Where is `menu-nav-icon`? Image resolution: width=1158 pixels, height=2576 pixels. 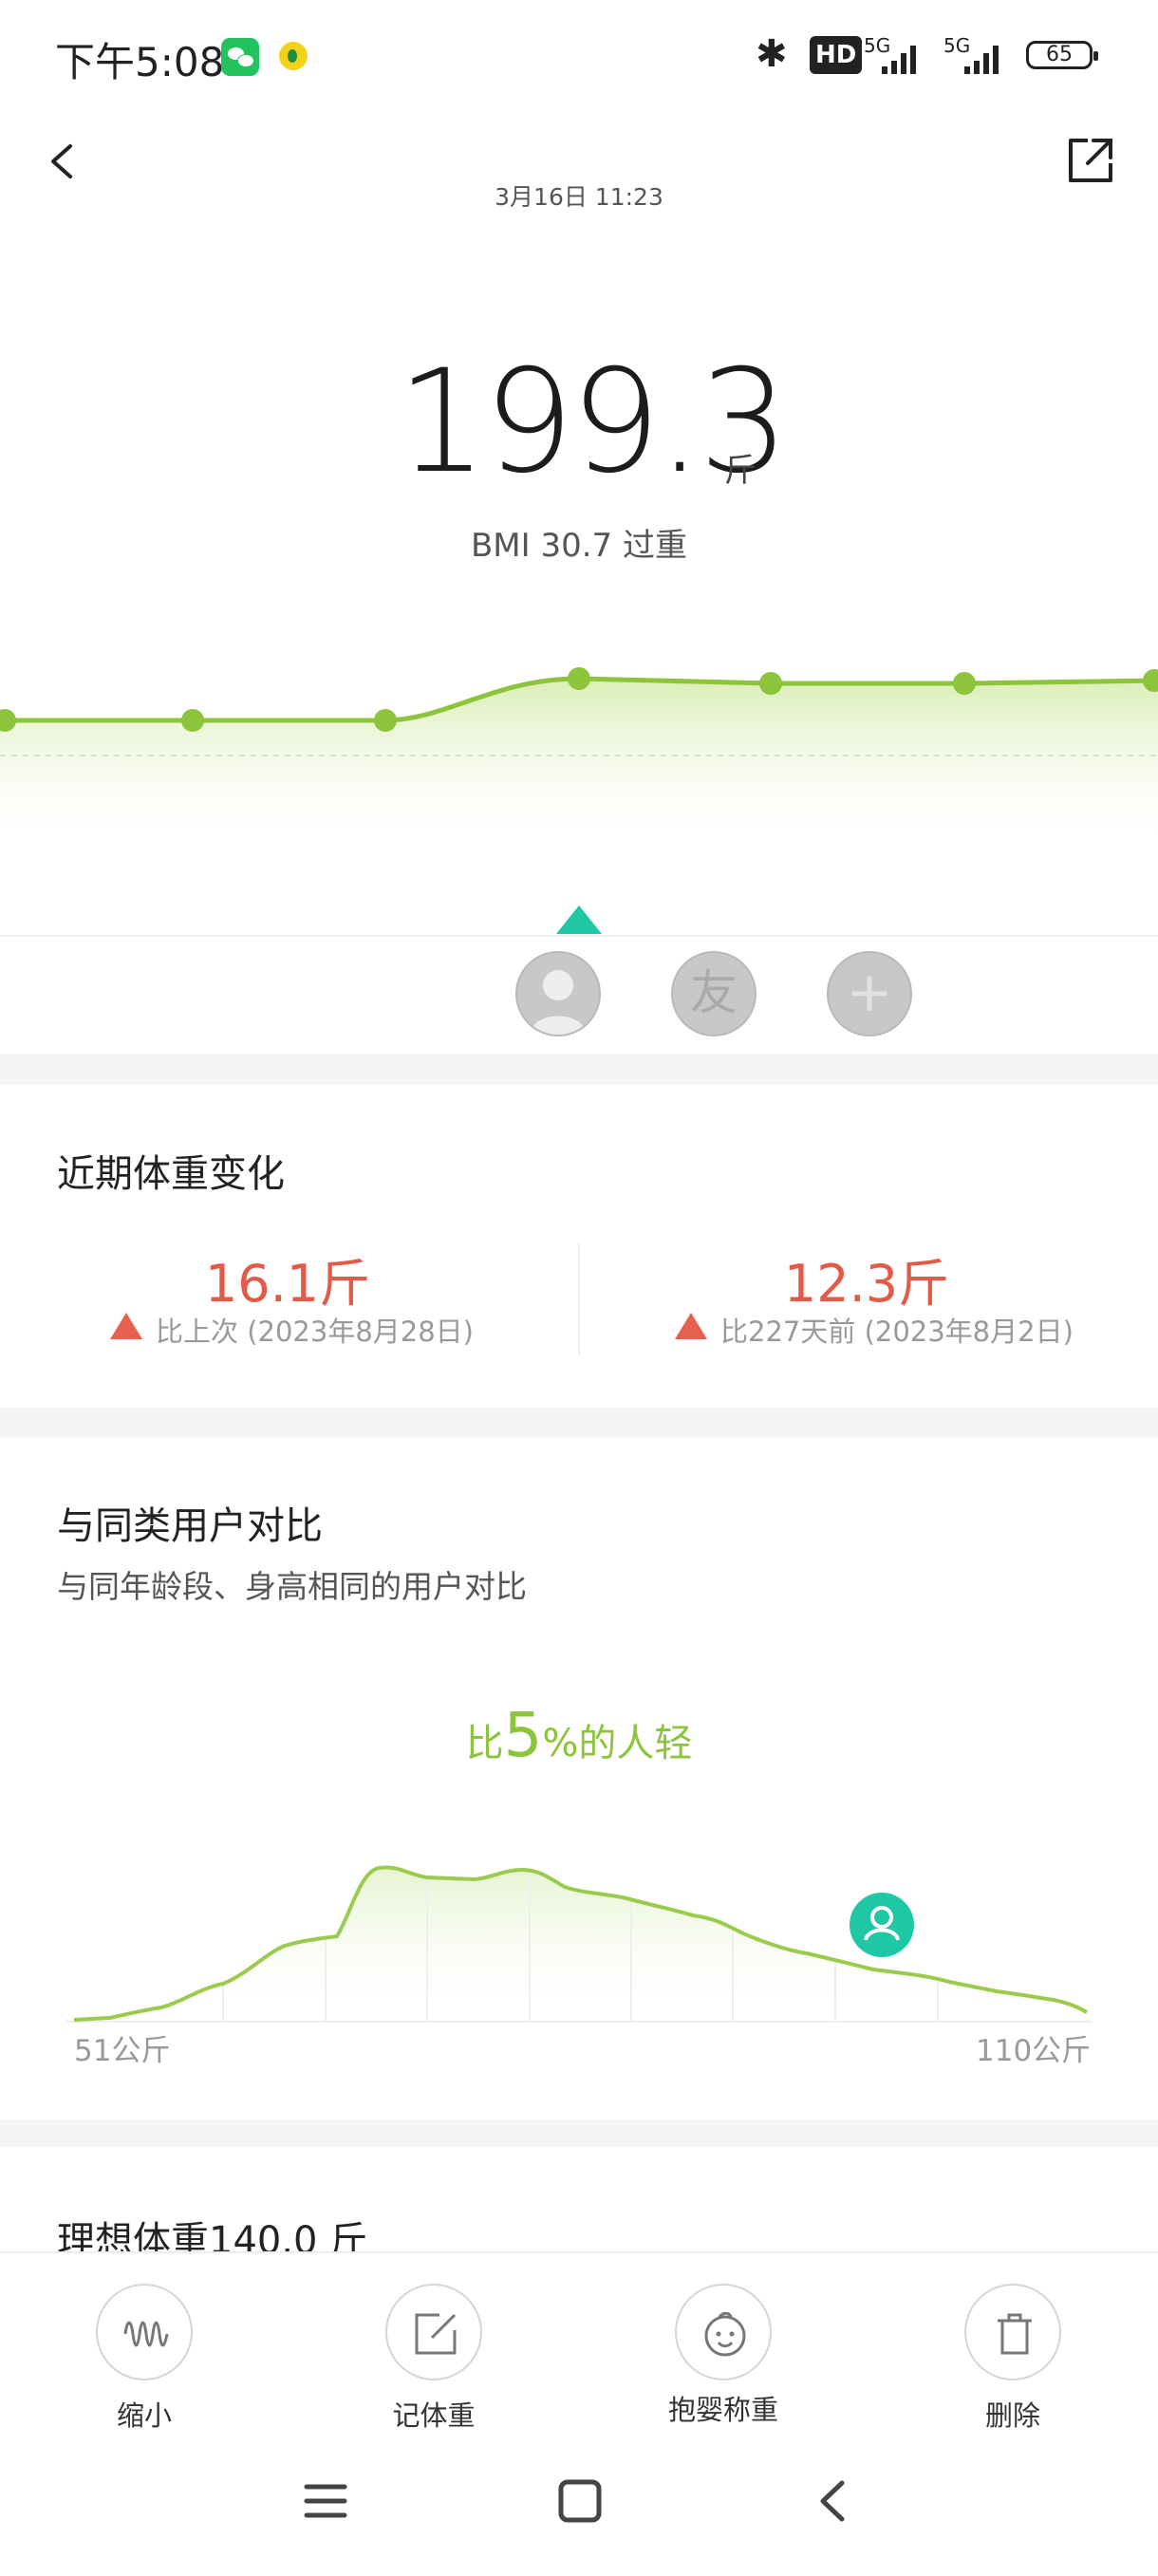 menu-nav-icon is located at coordinates (325, 2501).